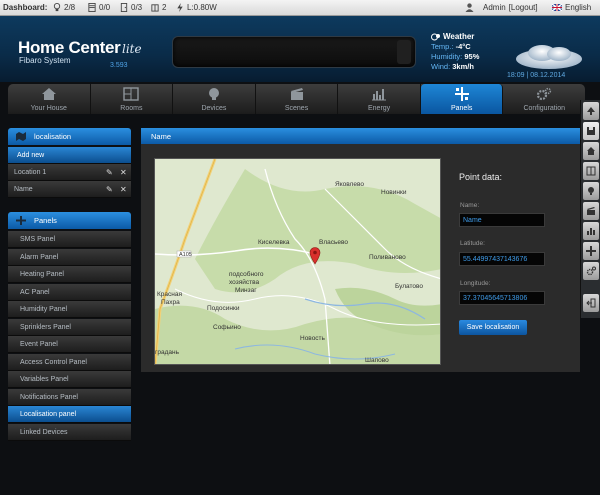 This screenshot has height=495, width=600. I want to click on point-data-title: Point data:, so click(481, 177).